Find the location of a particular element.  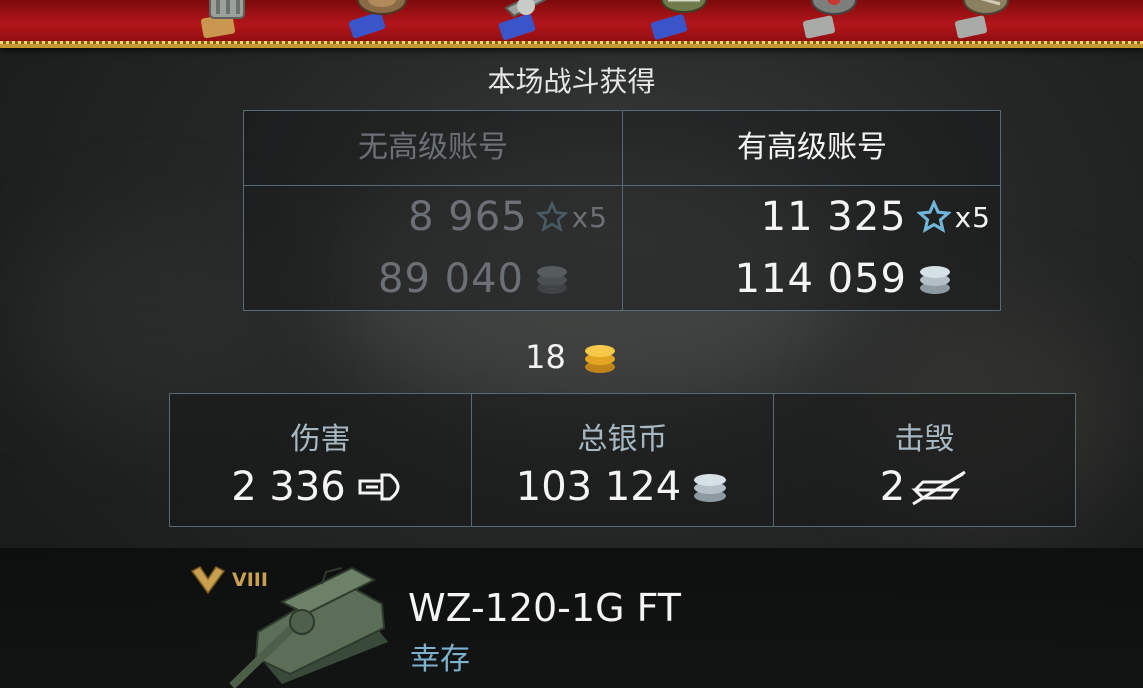

destroyed-tank-icon is located at coordinates (939, 488).